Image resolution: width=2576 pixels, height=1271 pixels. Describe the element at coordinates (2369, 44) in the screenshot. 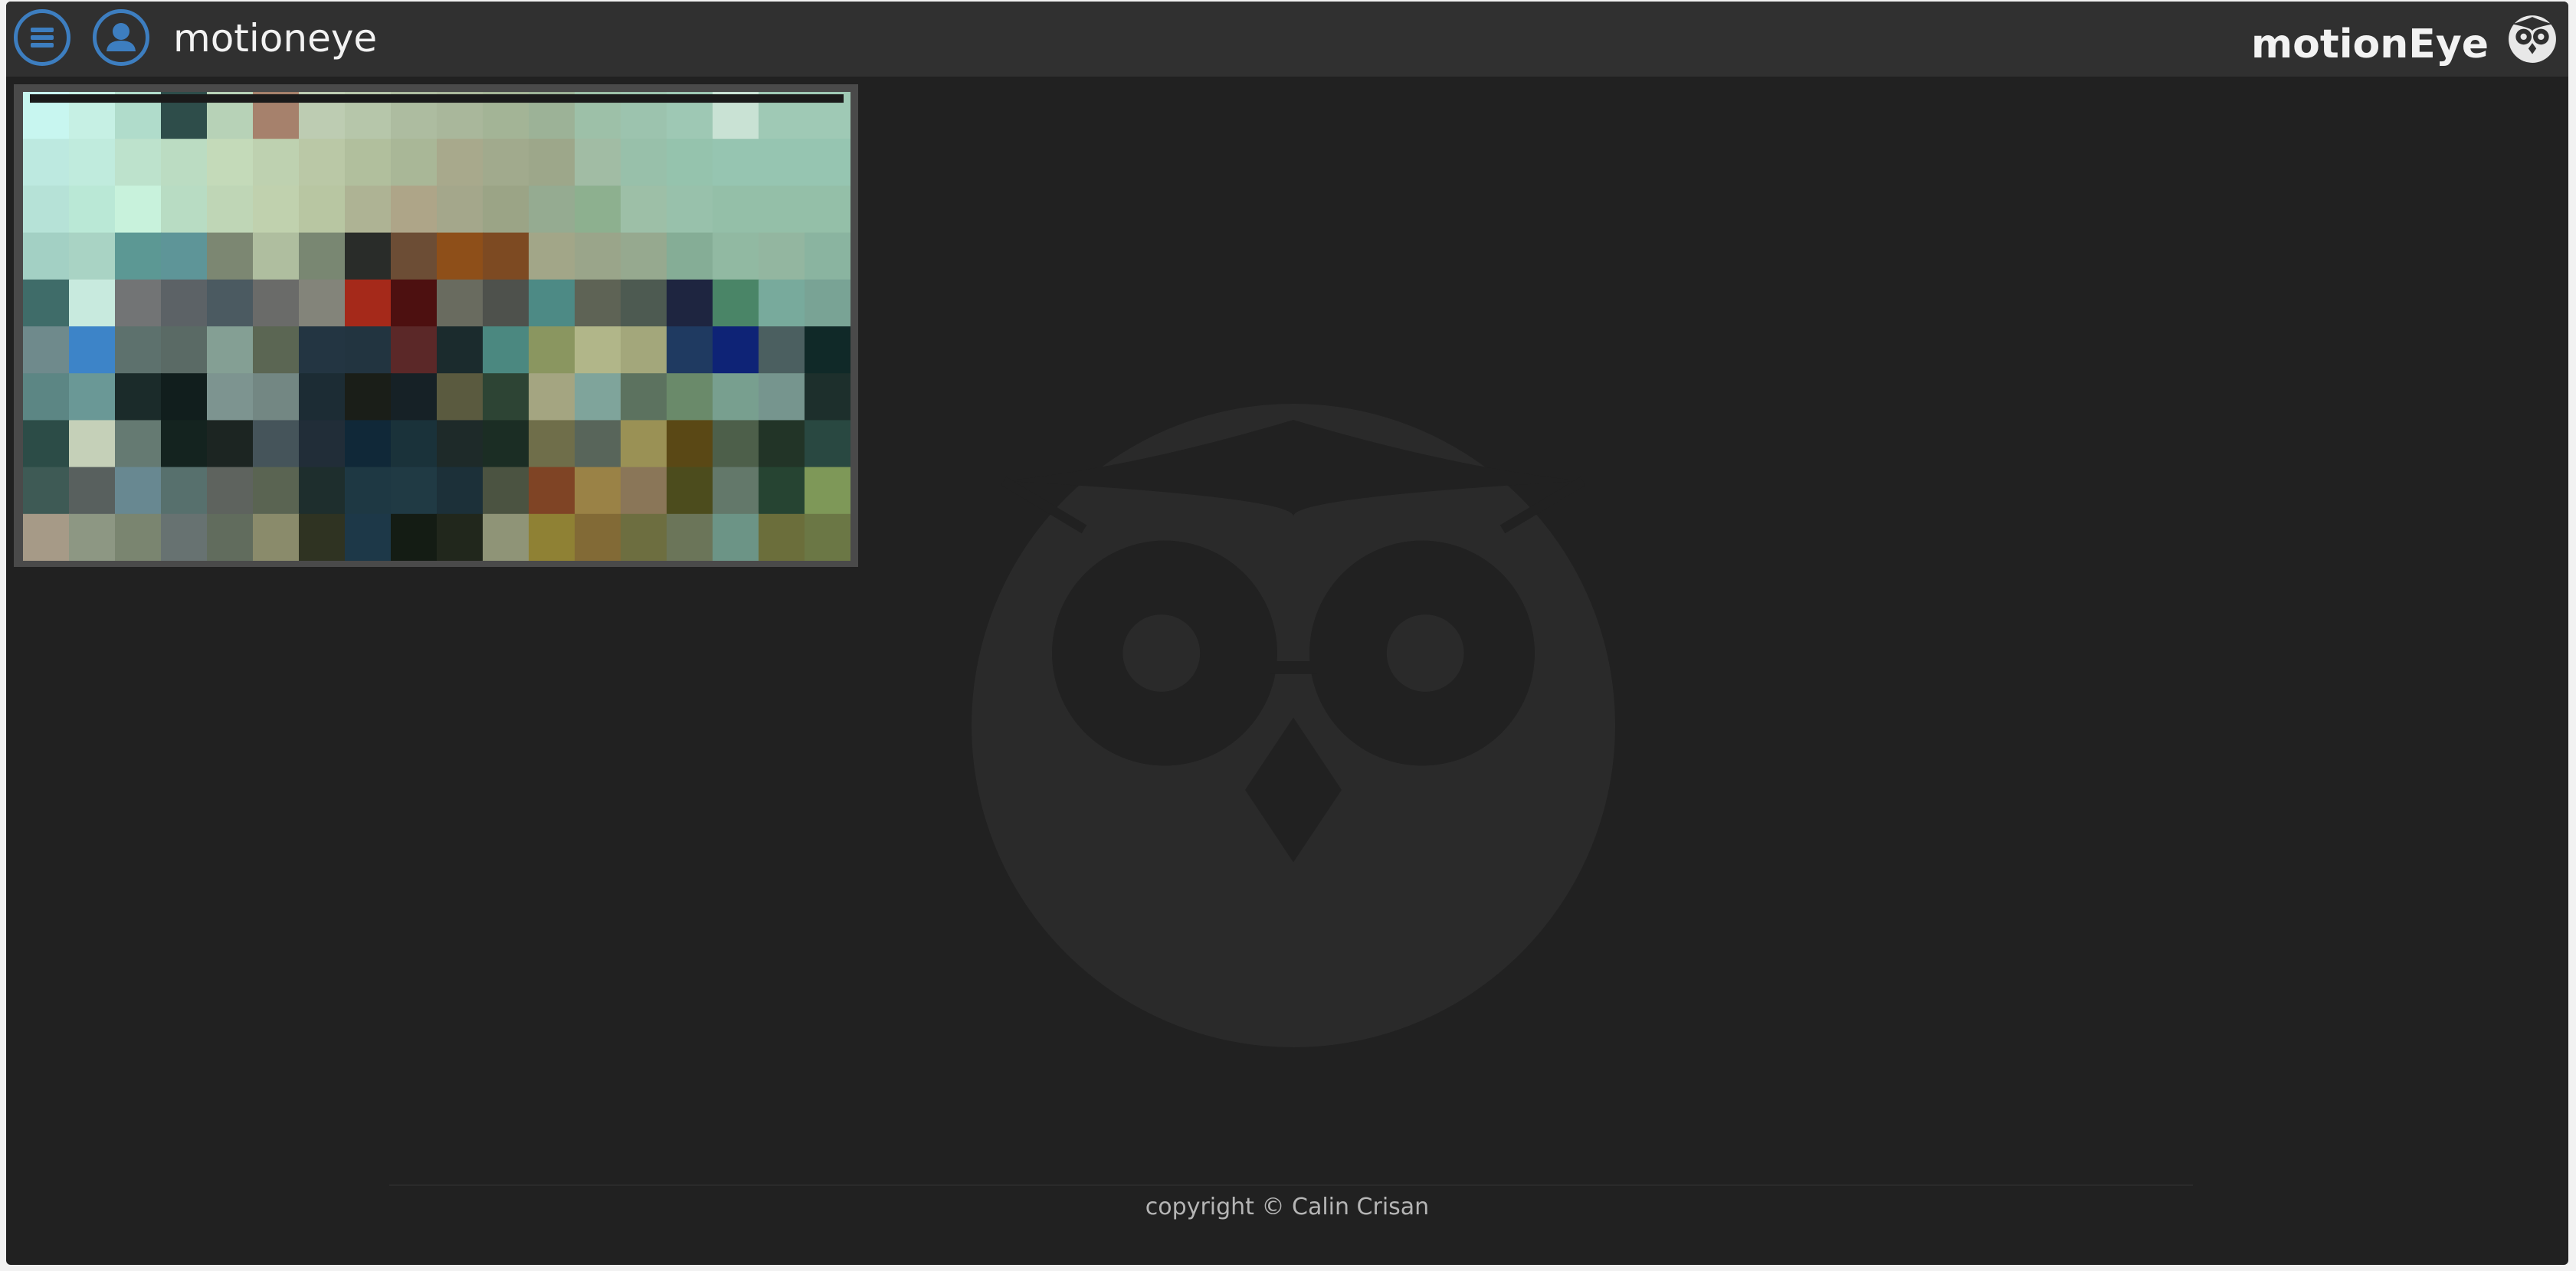

I see `brand-title: motionEye` at that location.